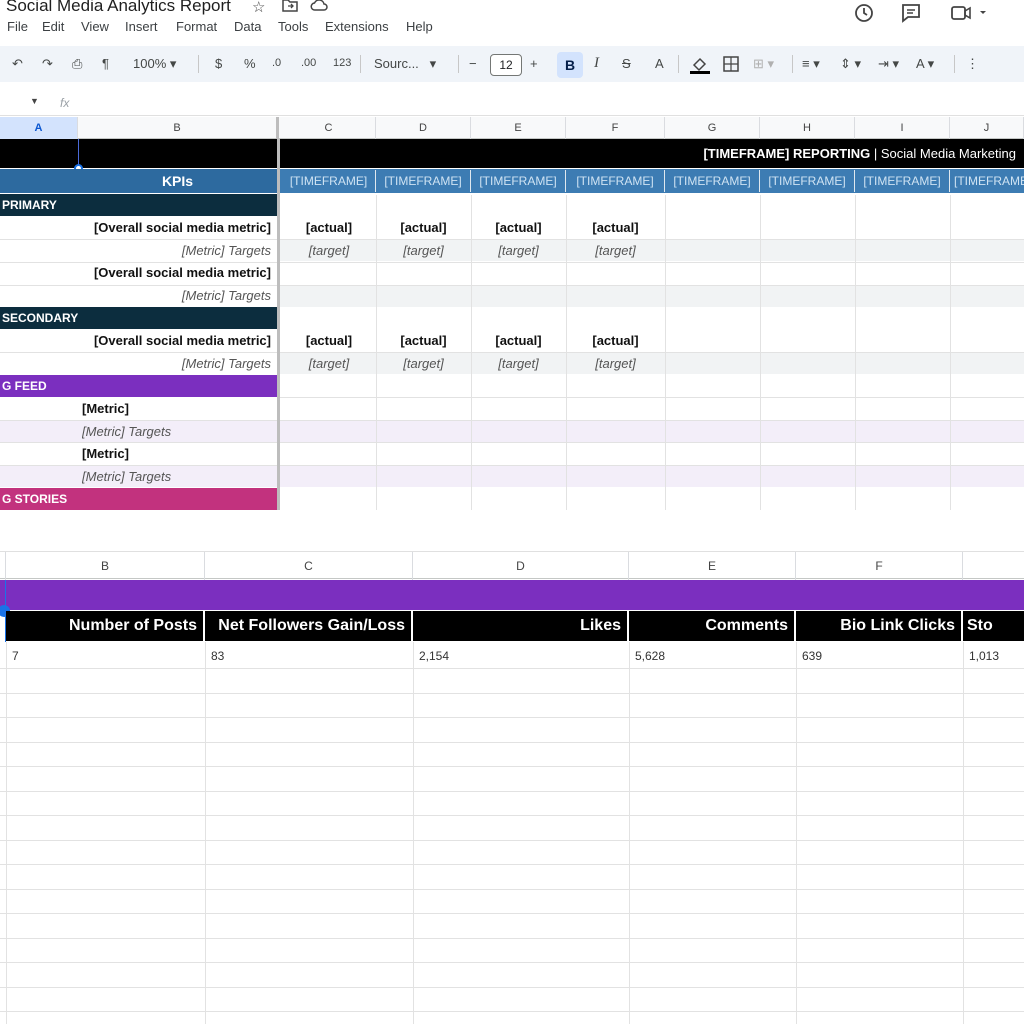 The image size is (1024, 1024). I want to click on text-rotation-icon: A ▾, so click(925, 64).